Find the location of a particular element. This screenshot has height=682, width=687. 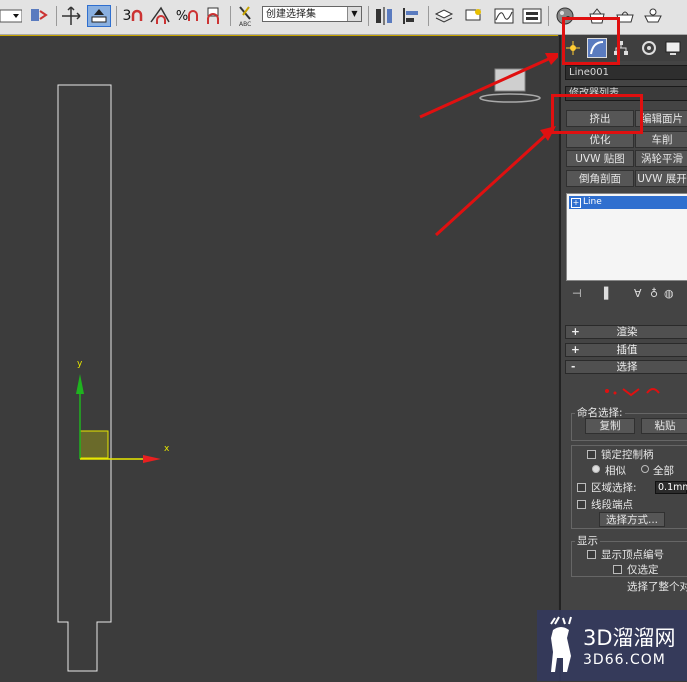

subobject-level-icons is located at coordinates (632, 392).